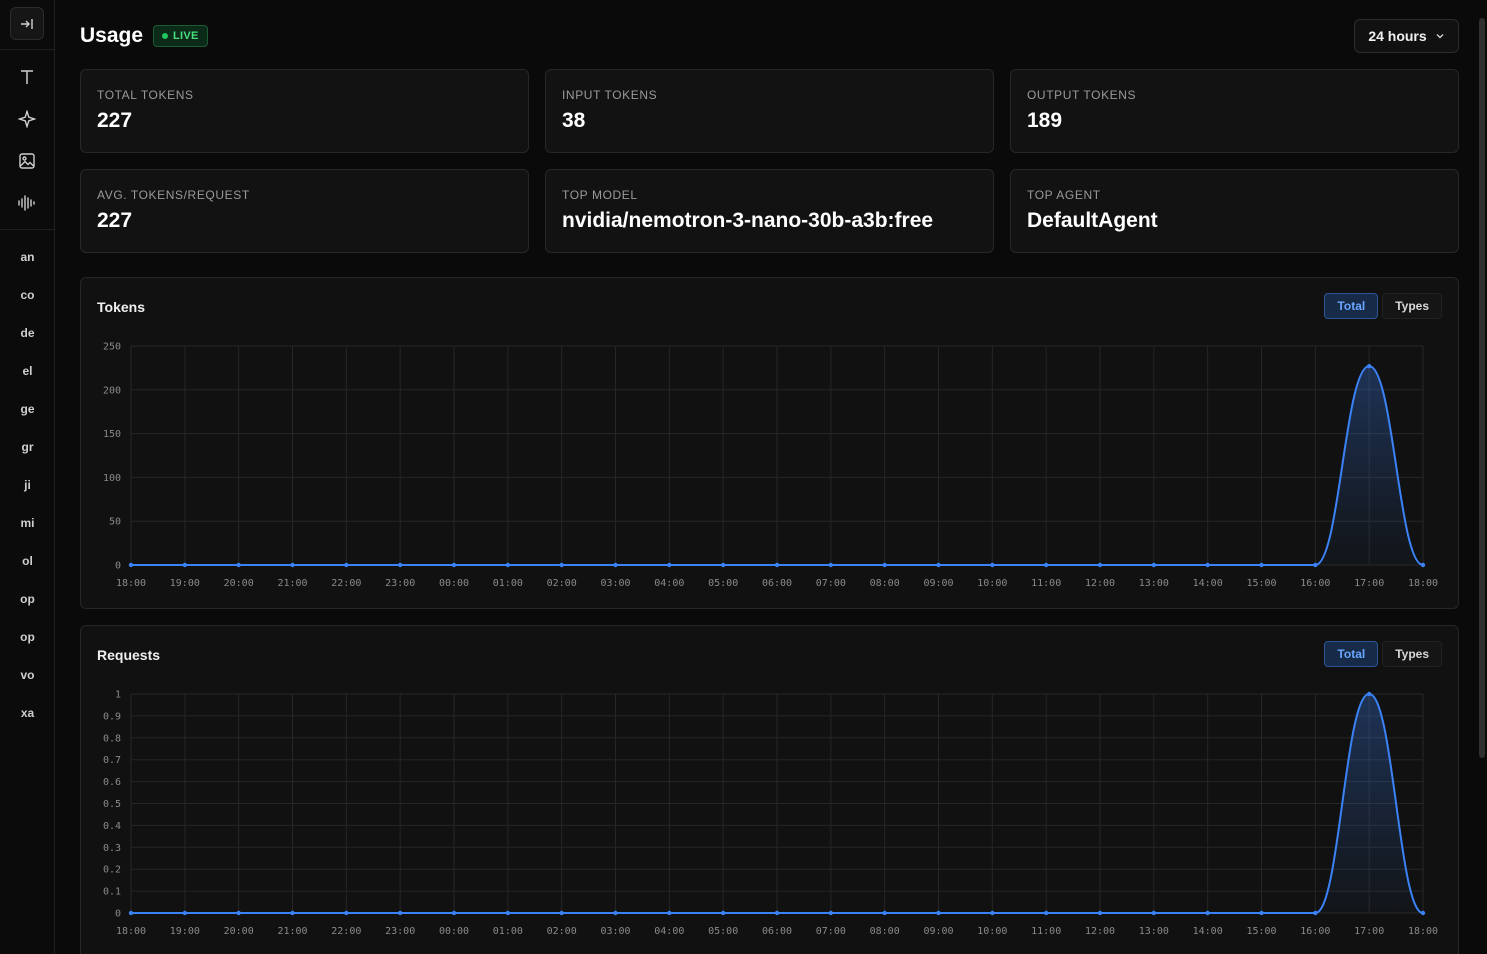 This screenshot has width=1487, height=954. What do you see at coordinates (27, 119) in the screenshot?
I see `sidebar-sparkle-button` at bounding box center [27, 119].